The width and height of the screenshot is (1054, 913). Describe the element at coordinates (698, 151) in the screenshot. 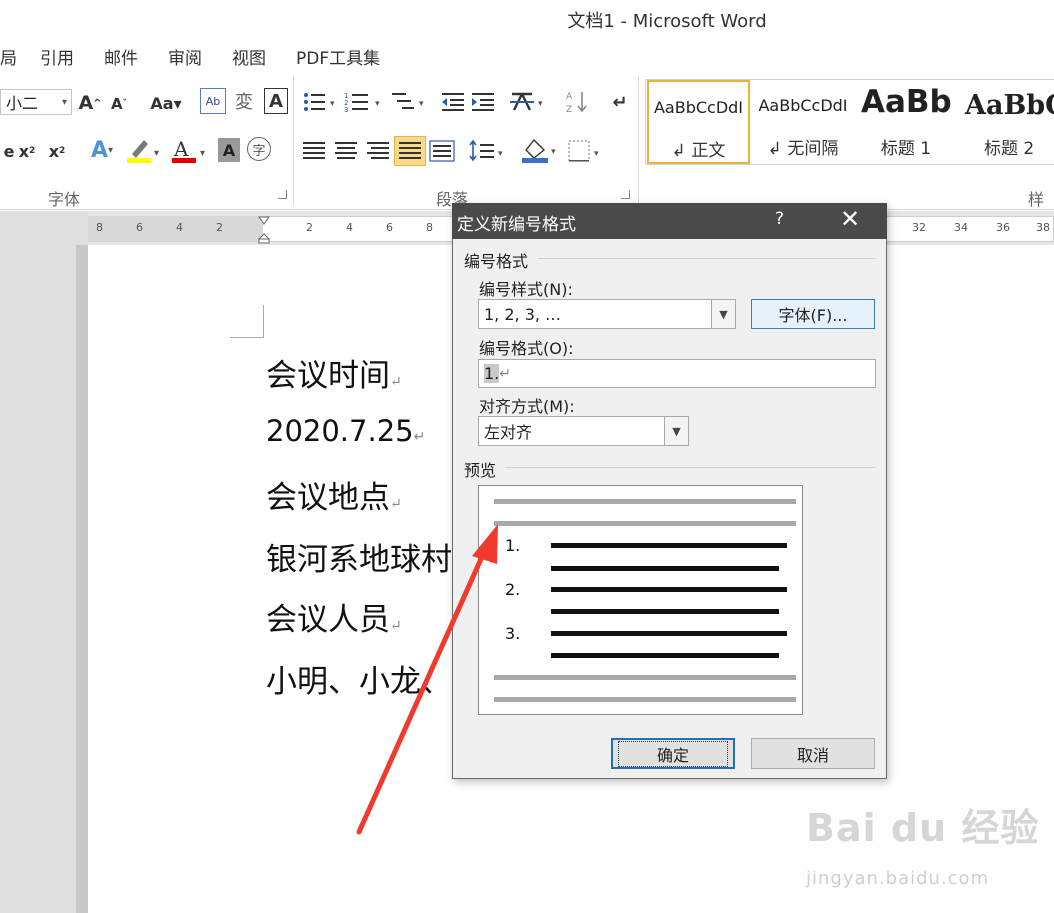

I see `style-name: ↲ 正文` at that location.